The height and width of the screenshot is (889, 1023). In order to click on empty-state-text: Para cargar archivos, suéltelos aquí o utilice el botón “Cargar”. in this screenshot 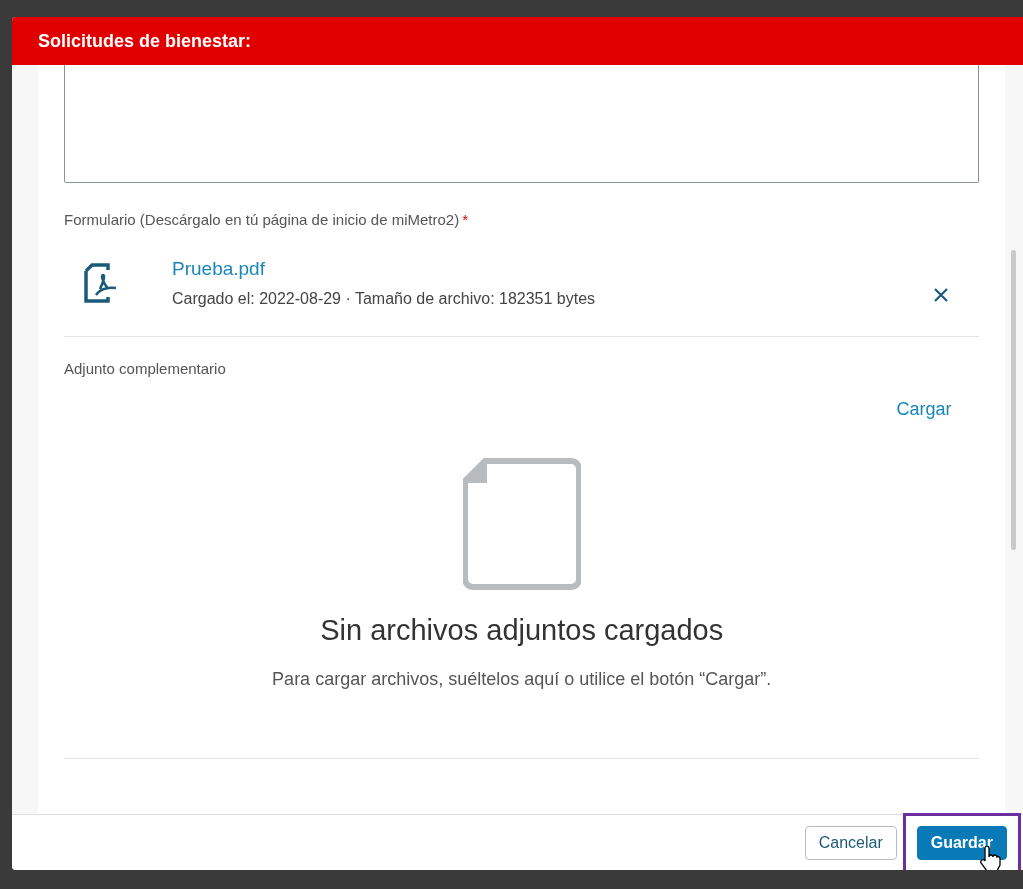, I will do `click(522, 679)`.